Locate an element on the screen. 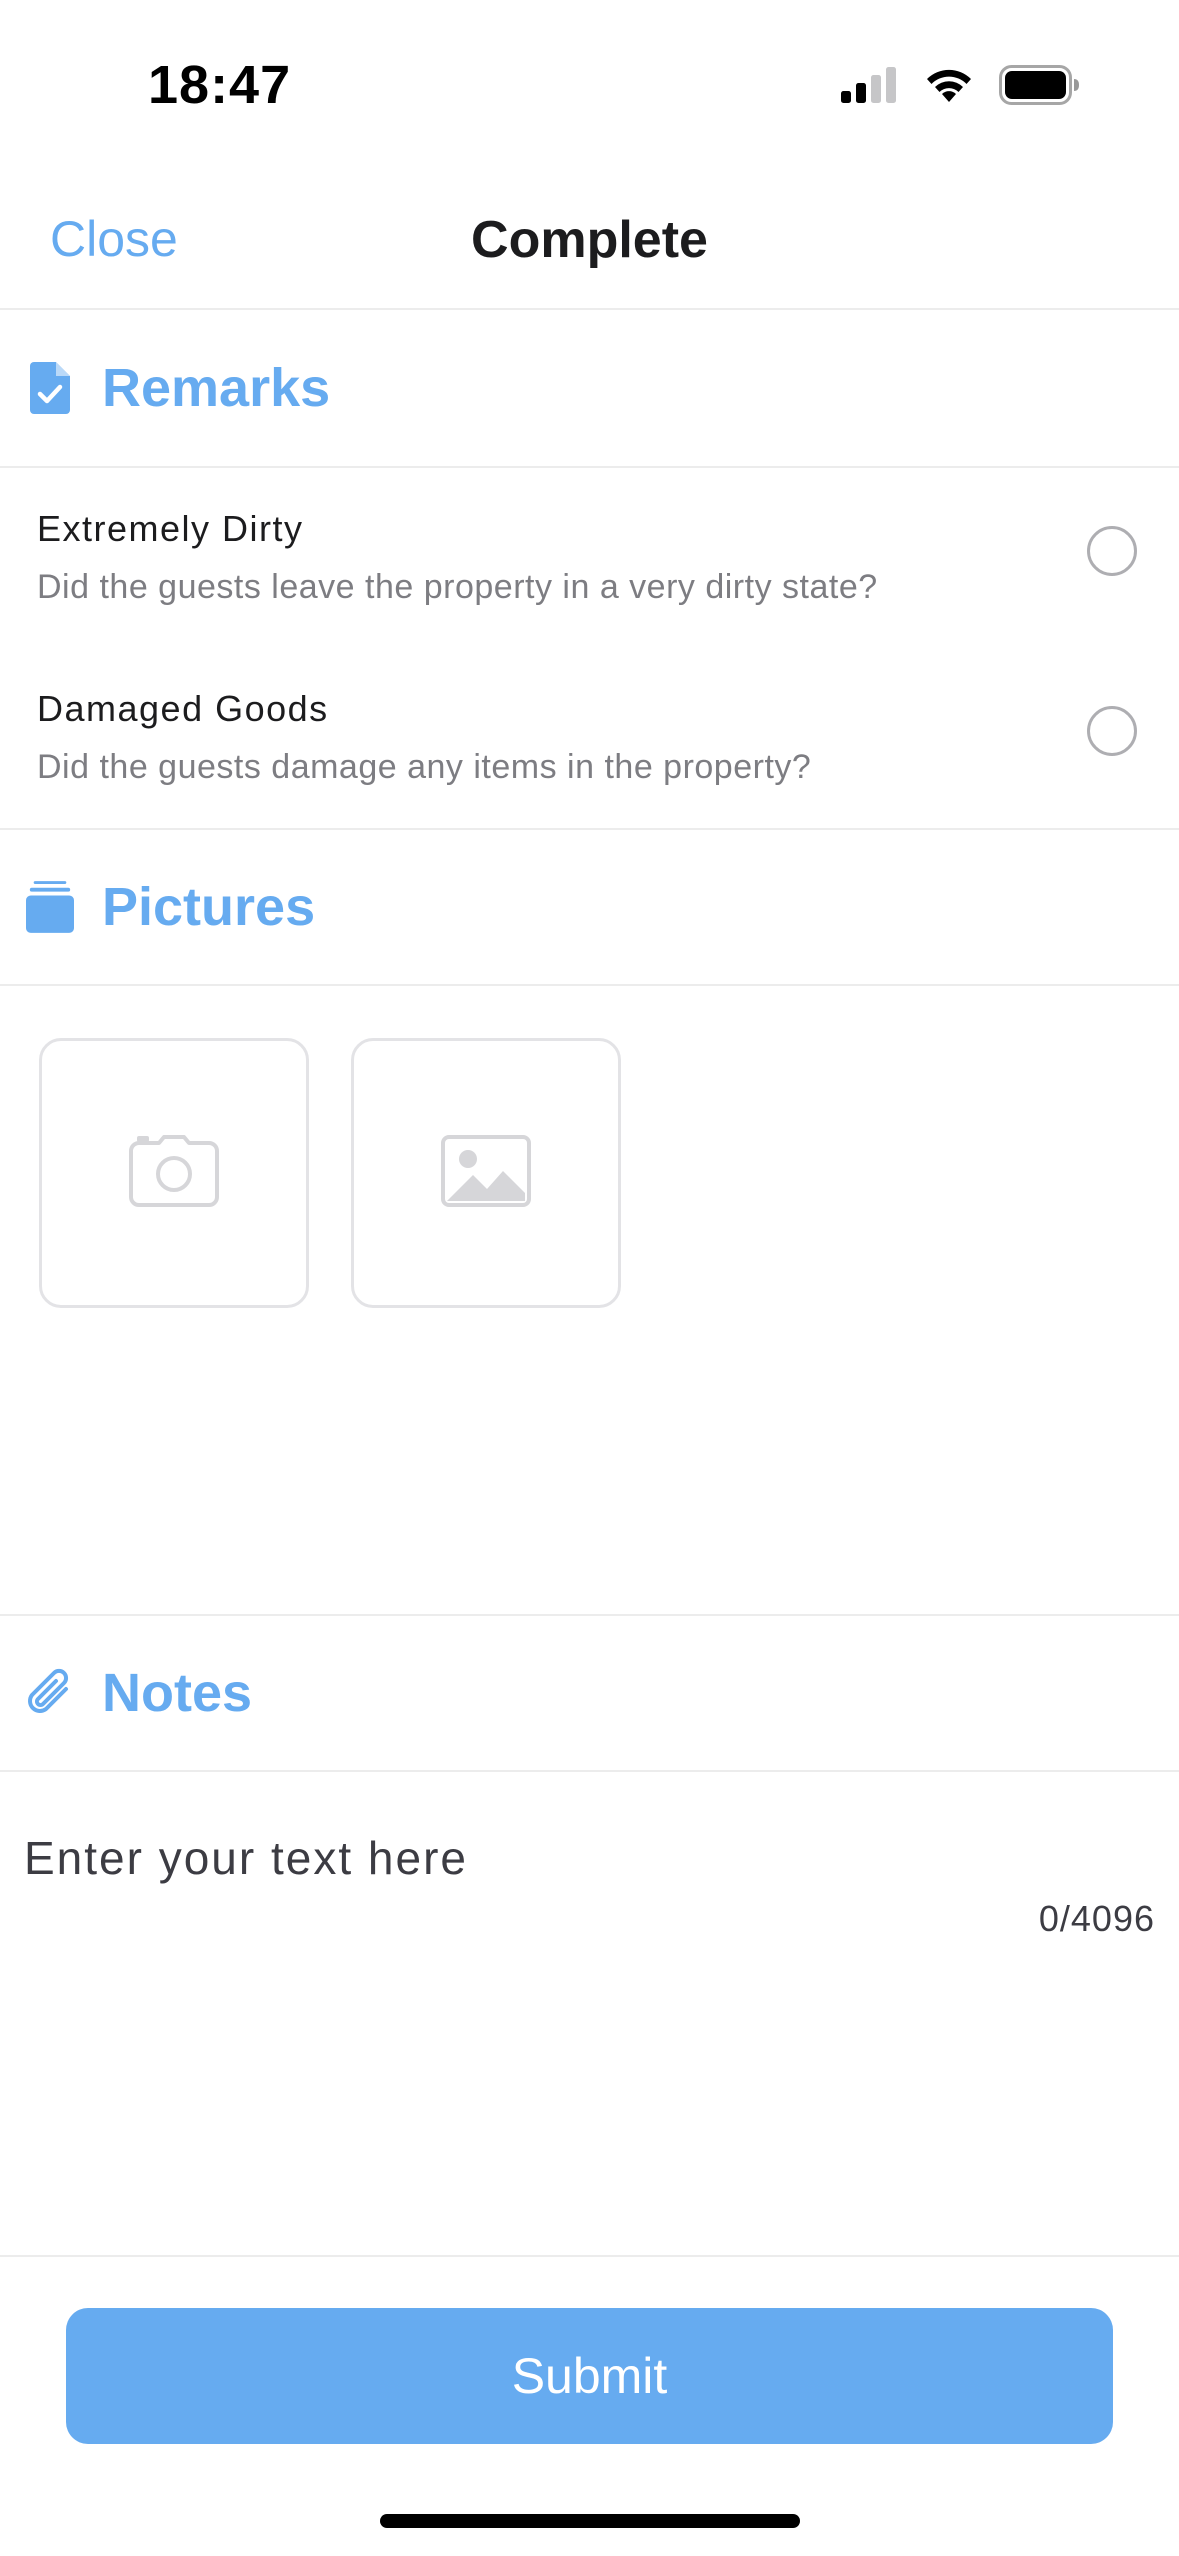 The image size is (1179, 2556). remarks-section-header: Remarks is located at coordinates (589, 389).